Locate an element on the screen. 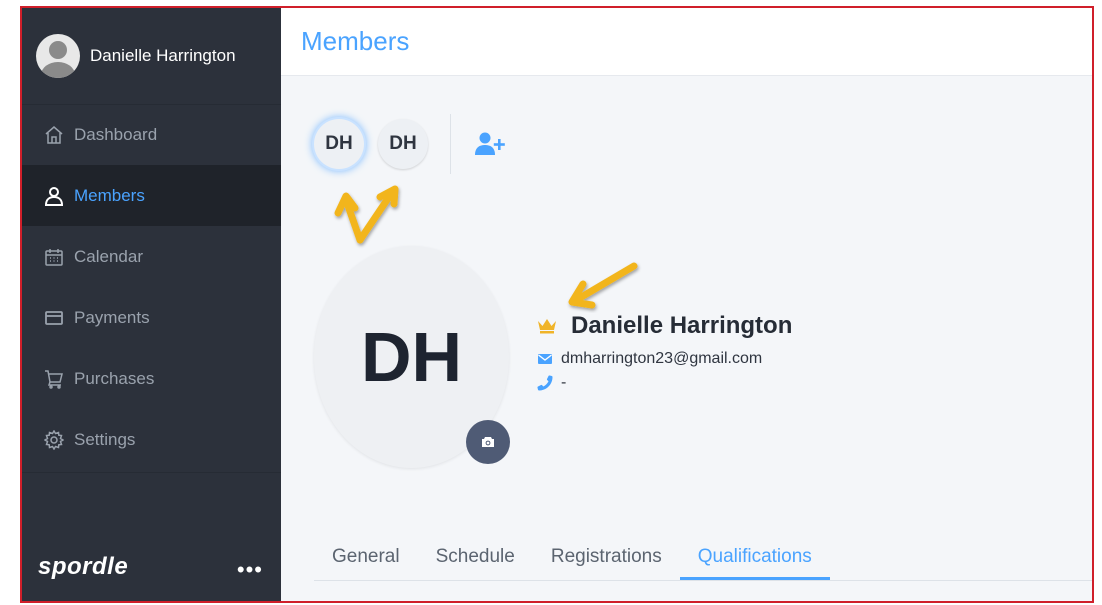 This screenshot has width=1102, height=605. user-name: Danielle Harrington is located at coordinates (163, 55).